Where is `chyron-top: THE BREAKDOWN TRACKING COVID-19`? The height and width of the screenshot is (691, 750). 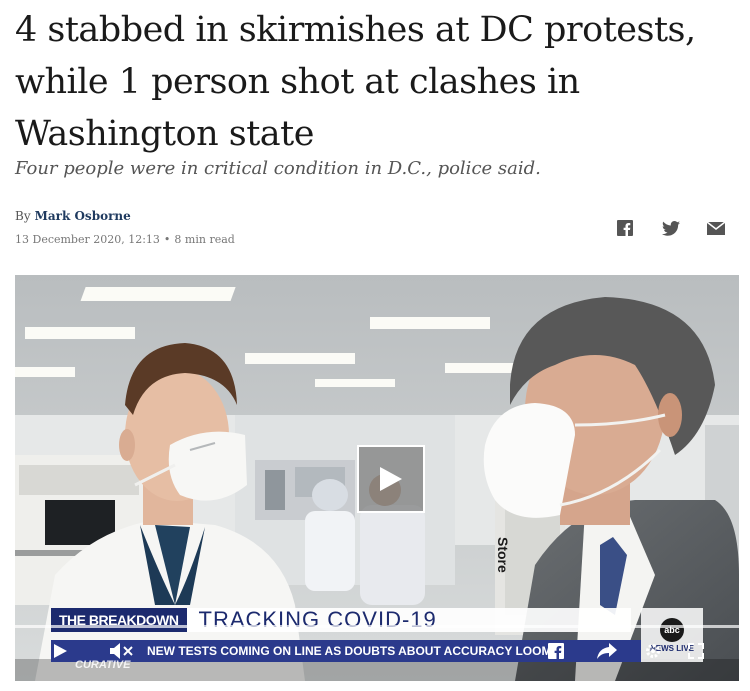 chyron-top: THE BREAKDOWN TRACKING COVID-19 is located at coordinates (341, 620).